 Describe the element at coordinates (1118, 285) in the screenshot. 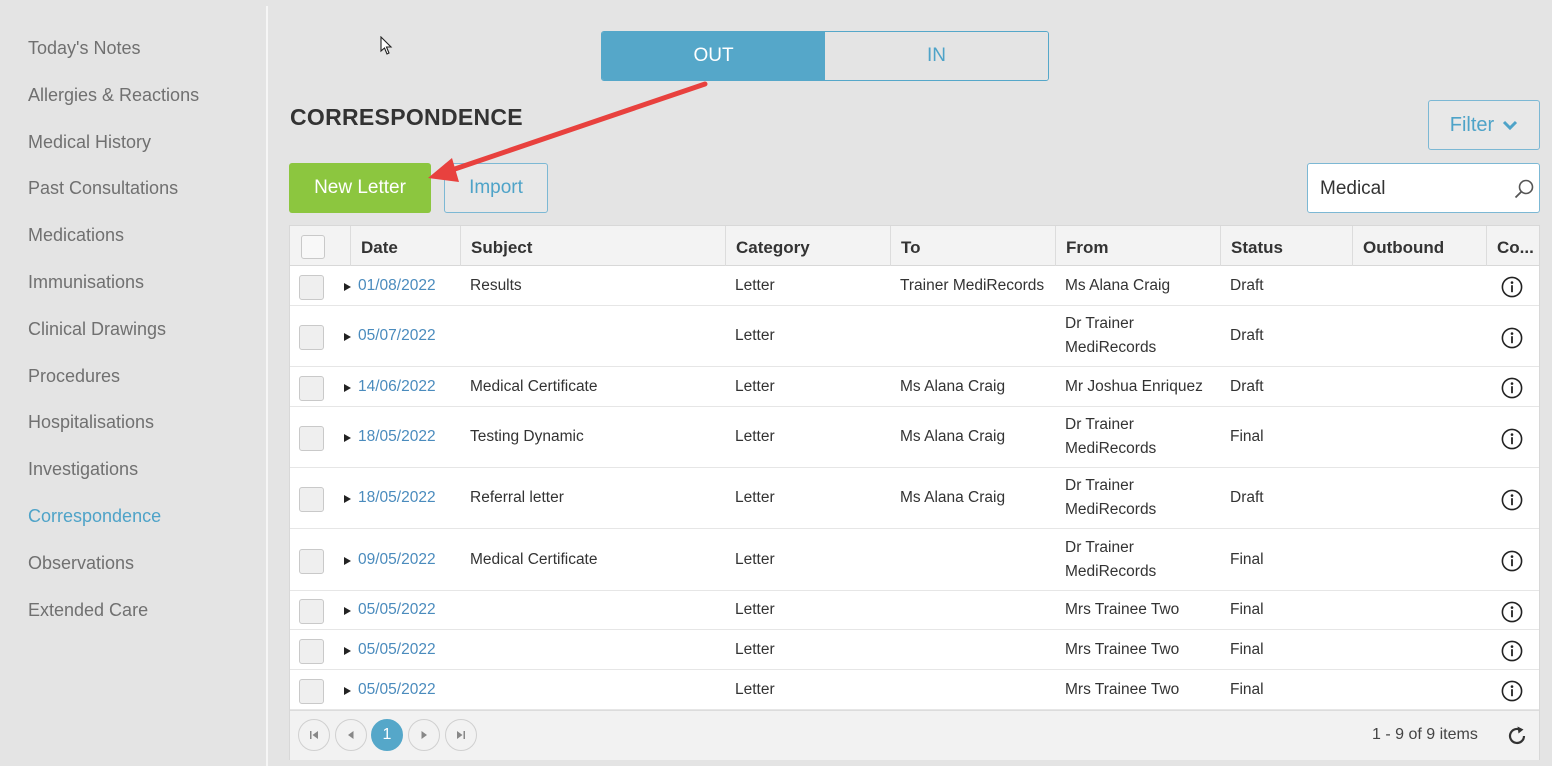

I see `cell-from: Ms Alana Craig` at that location.